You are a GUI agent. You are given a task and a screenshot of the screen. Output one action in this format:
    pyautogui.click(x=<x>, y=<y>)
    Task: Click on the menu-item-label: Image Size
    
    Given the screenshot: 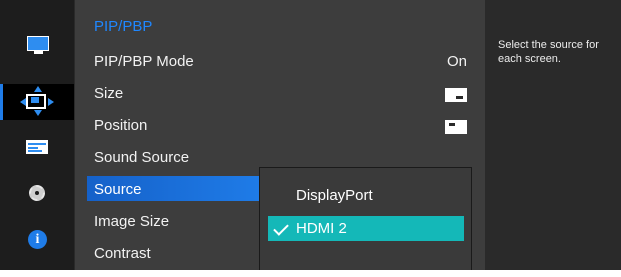 What is the action you would take?
    pyautogui.click(x=132, y=221)
    